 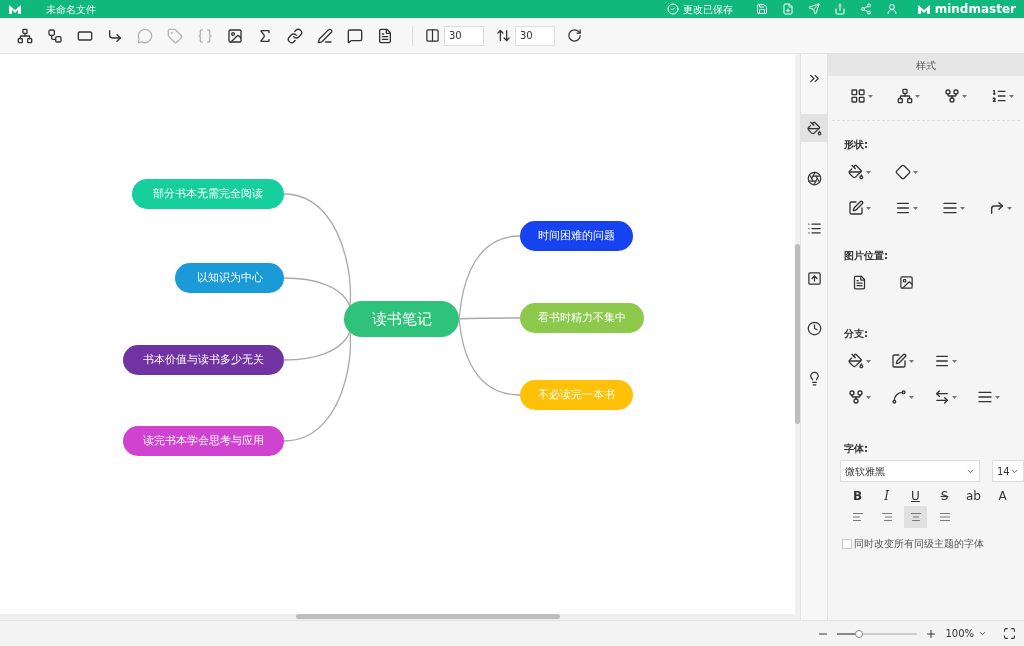 What do you see at coordinates (1008, 471) in the screenshot?
I see `font-size-select: 14` at bounding box center [1008, 471].